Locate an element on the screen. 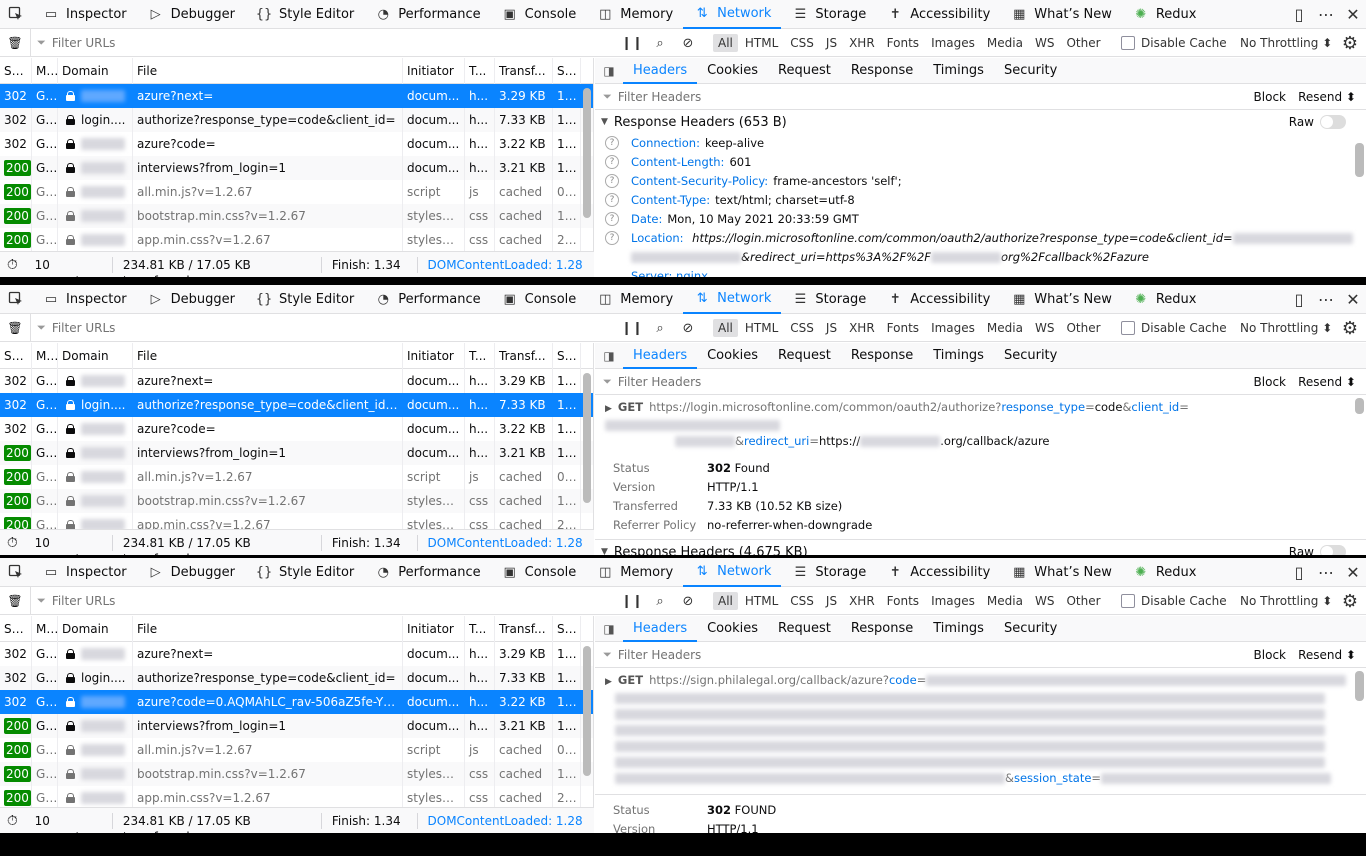 This screenshot has height=856, width=1366. tab-accessibility: ✝ Accessibility is located at coordinates (938, 299).